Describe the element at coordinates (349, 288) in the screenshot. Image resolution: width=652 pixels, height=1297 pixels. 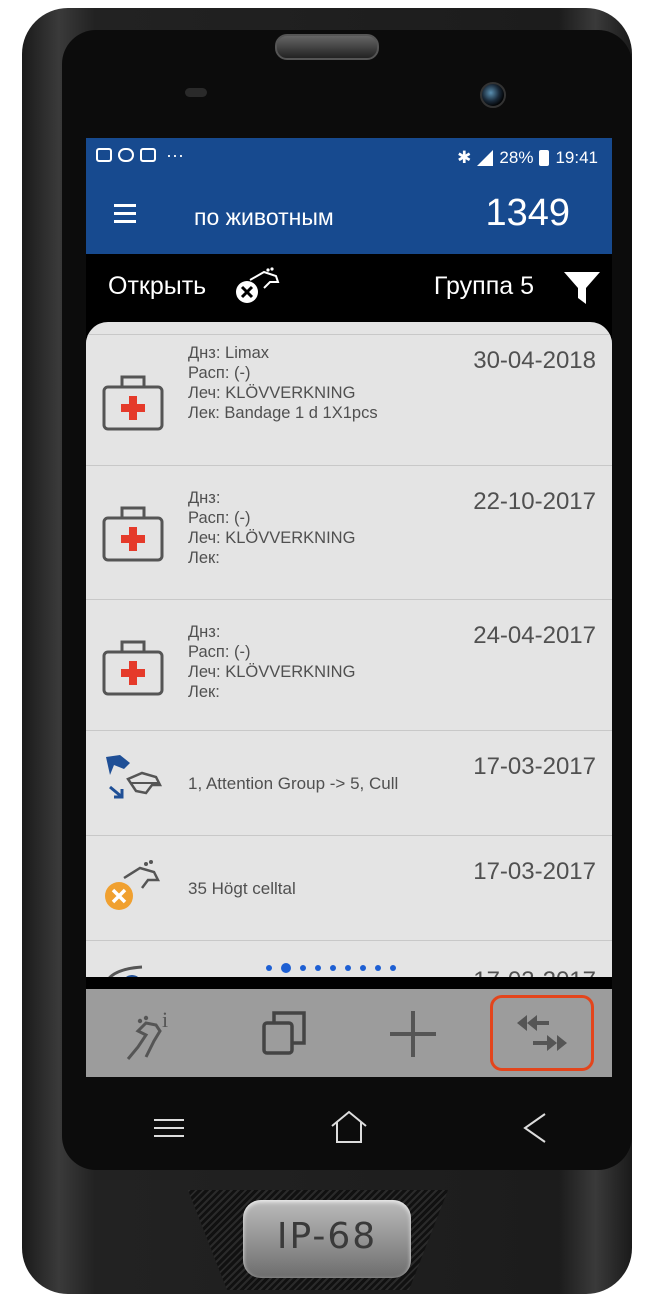
I see `sub-bar: Открыть Группа 5` at that location.